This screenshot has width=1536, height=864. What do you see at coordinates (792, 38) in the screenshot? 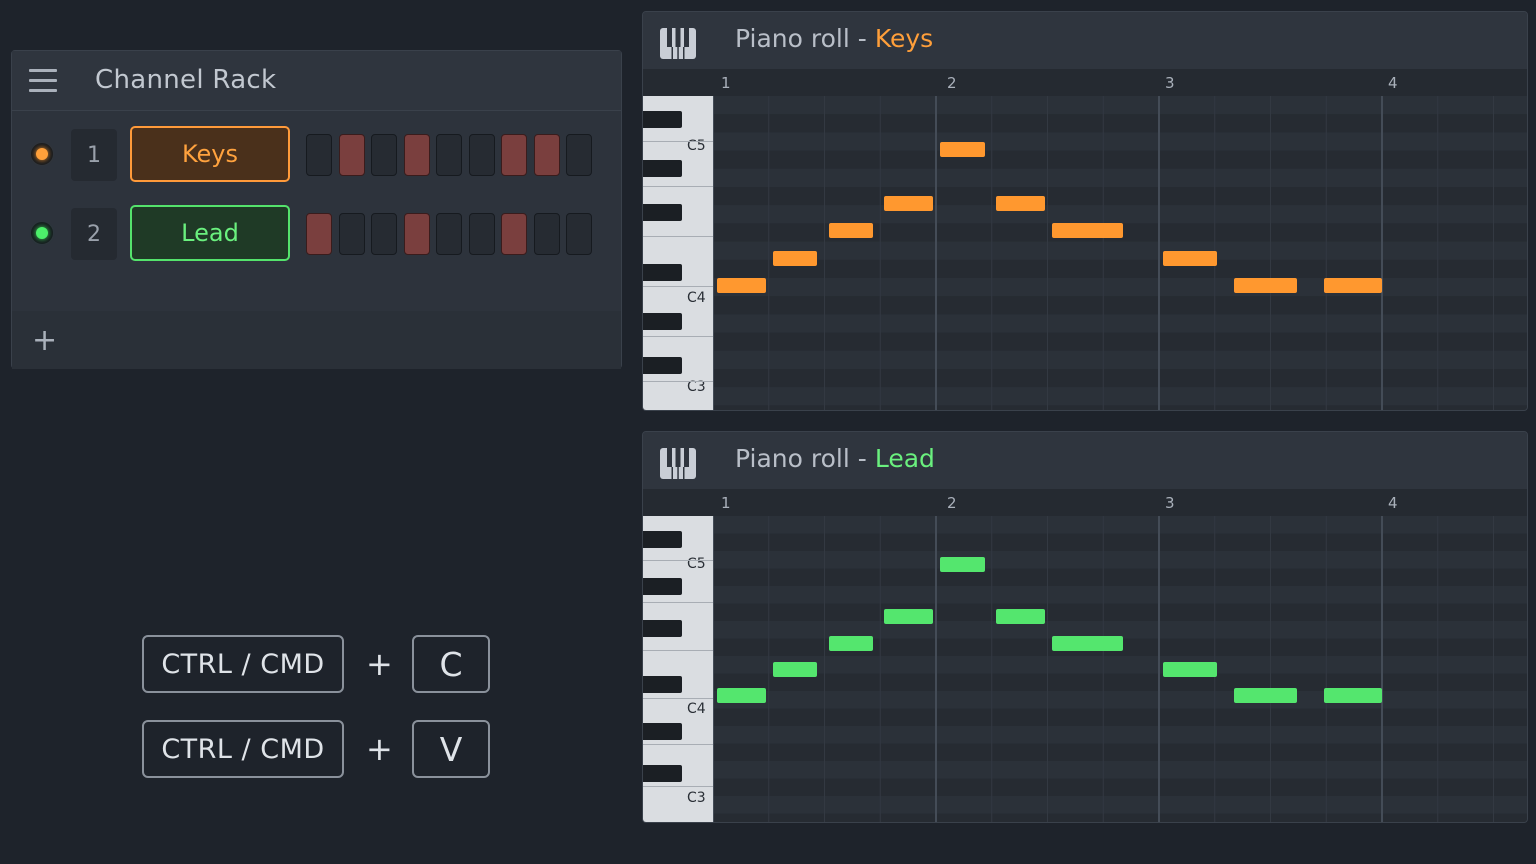
I see `piano-roll-title-prefix: Piano roll` at bounding box center [792, 38].